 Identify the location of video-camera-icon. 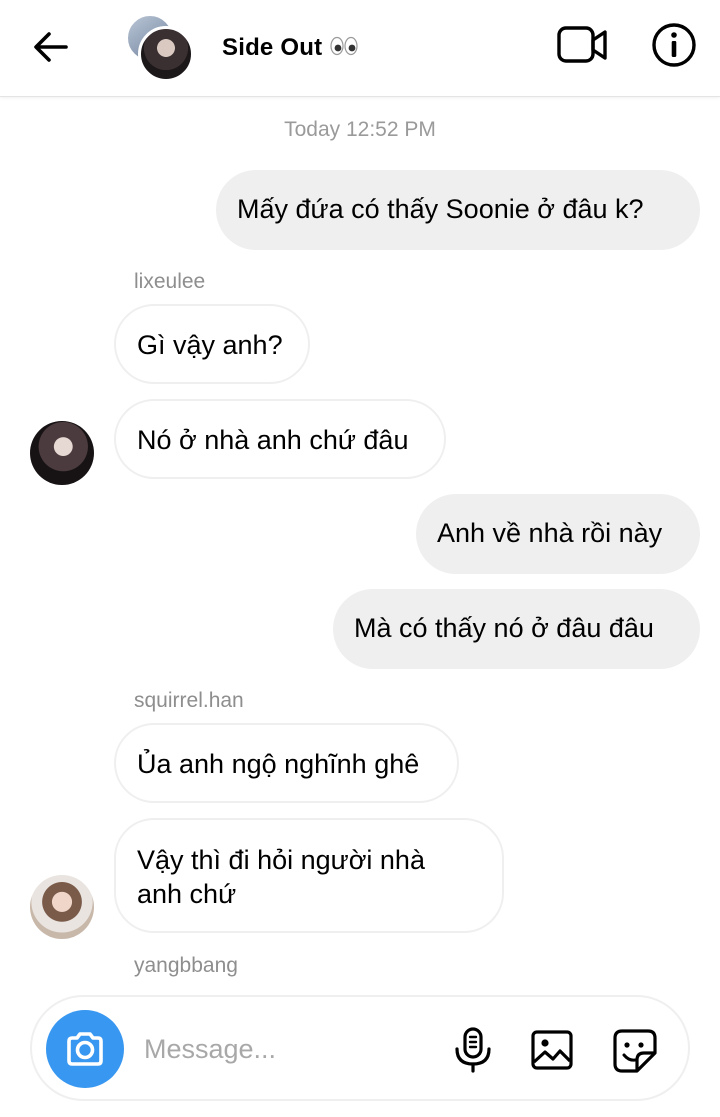
(582, 44).